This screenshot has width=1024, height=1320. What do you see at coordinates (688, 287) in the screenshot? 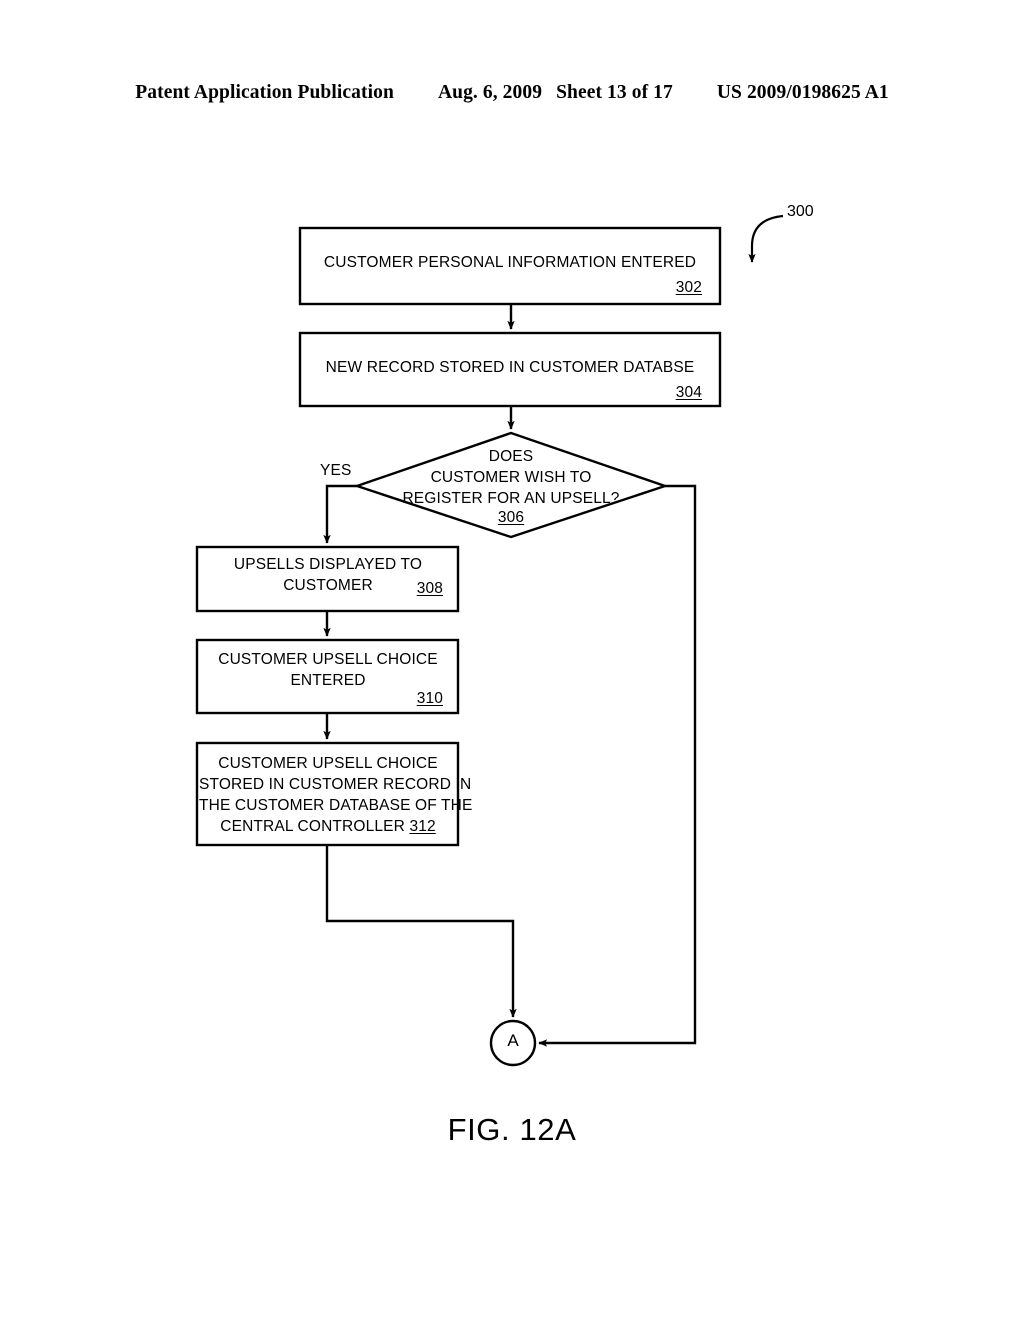
I see `node-302-reference: 302` at bounding box center [688, 287].